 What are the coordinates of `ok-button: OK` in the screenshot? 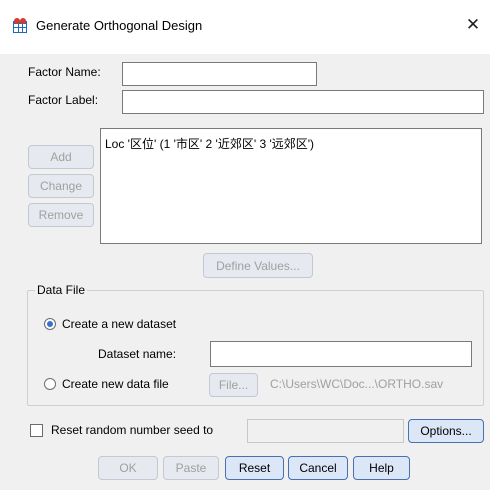 It's located at (128, 468).